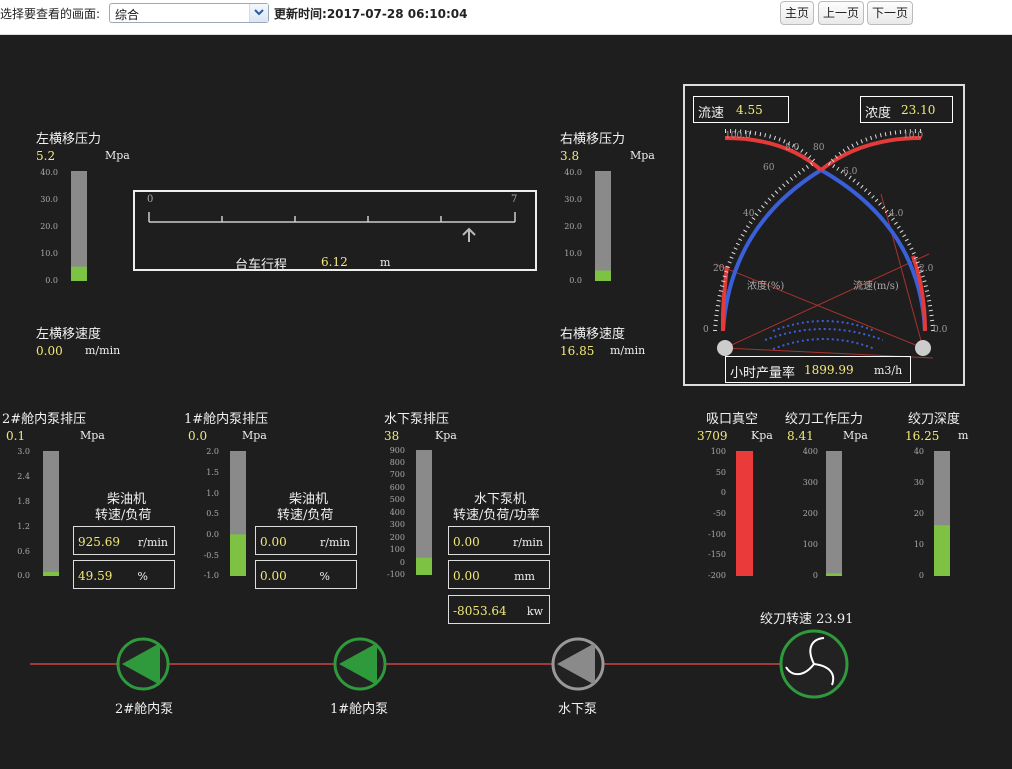  I want to click on flow-readout: 流速 4.55, so click(741, 109).